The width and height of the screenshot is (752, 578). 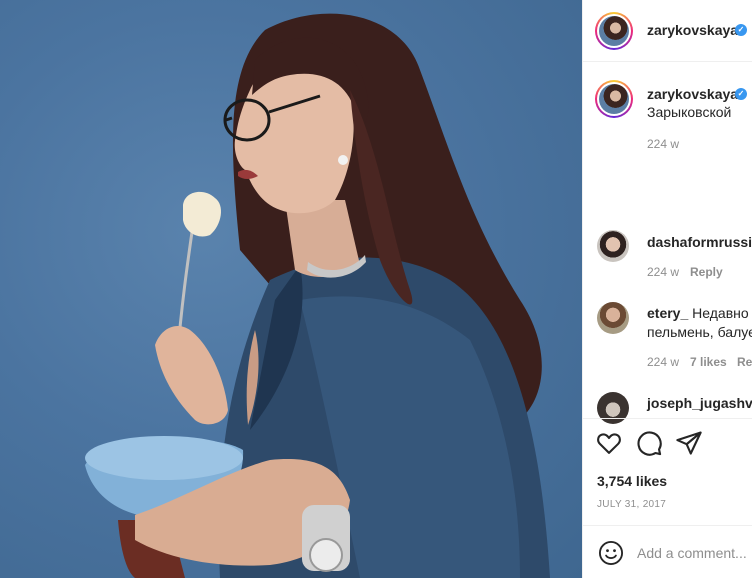 I want to click on heart-icon, so click(x=609, y=443).